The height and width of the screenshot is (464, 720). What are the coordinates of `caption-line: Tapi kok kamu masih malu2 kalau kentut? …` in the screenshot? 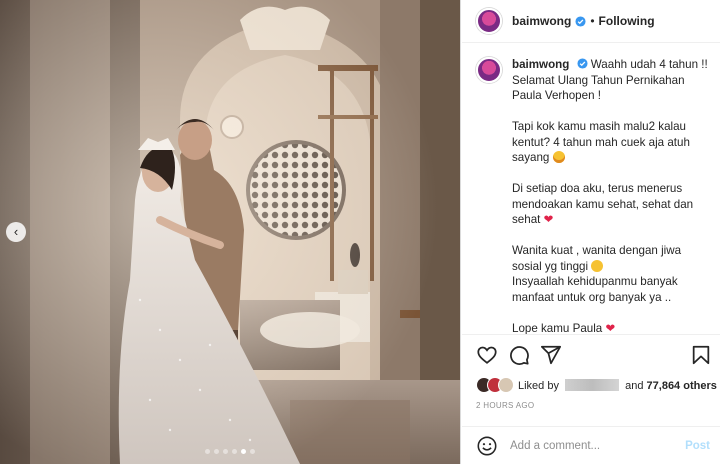 It's located at (601, 142).